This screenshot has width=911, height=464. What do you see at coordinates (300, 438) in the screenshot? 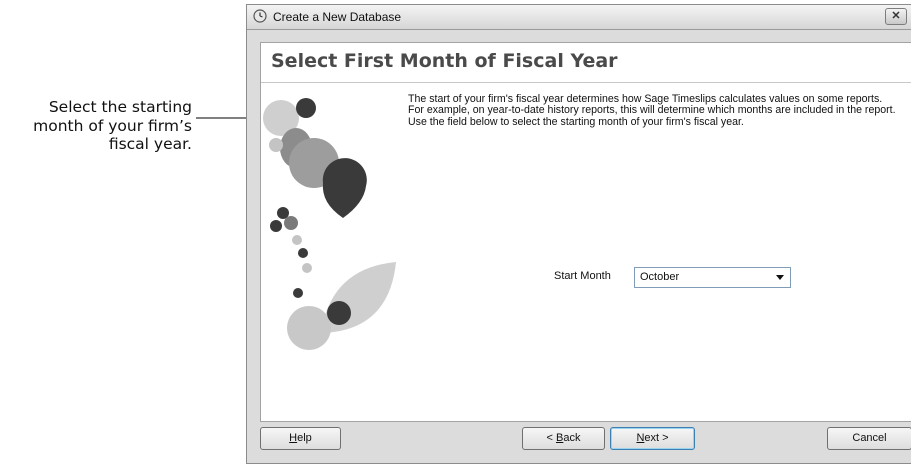
I see `help-button: Help` at bounding box center [300, 438].